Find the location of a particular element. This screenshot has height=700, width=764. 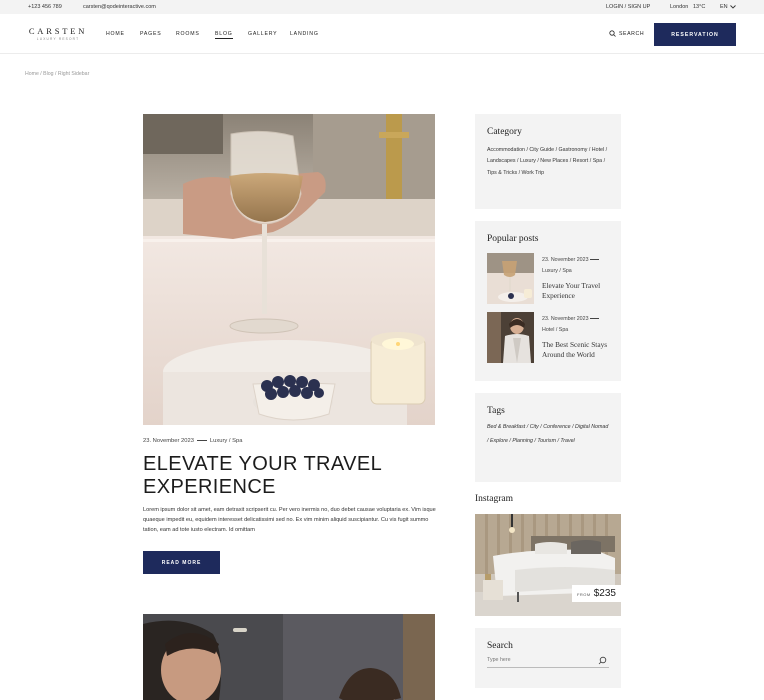

popular-post-categories: Hotel / Spa is located at coordinates (555, 330).